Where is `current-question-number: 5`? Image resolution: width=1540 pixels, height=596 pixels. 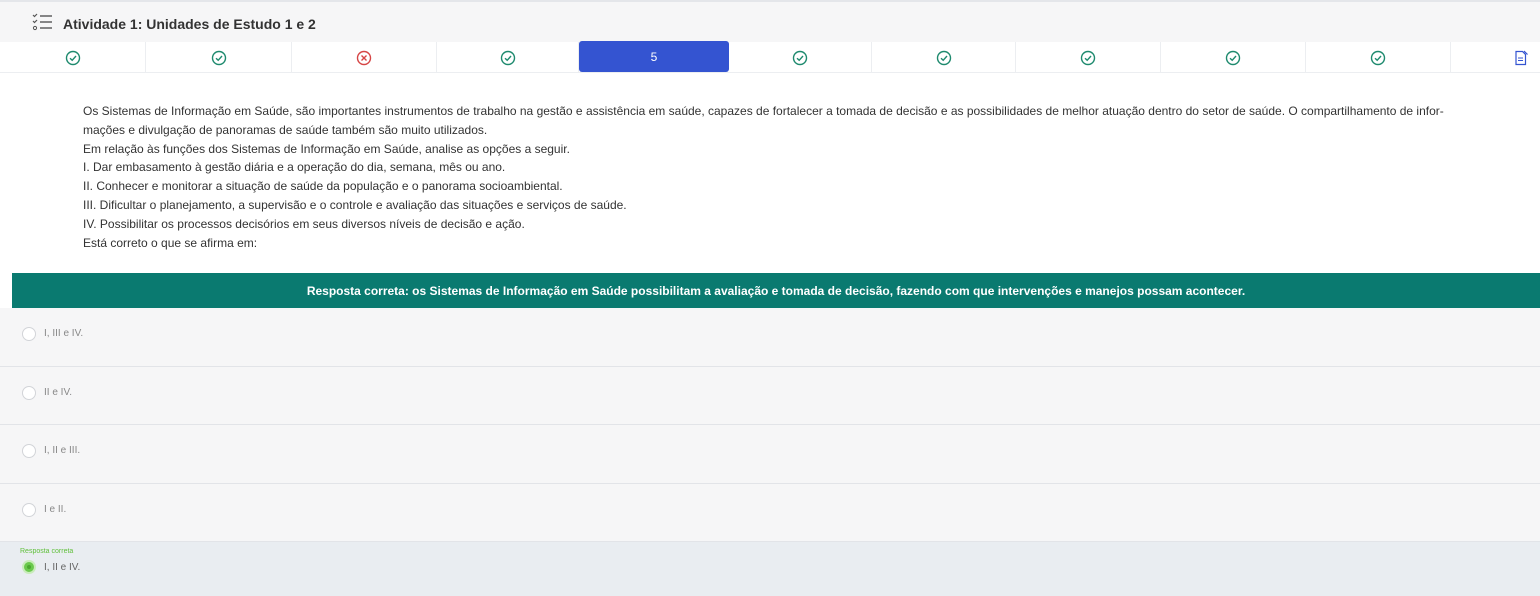
current-question-number: 5 is located at coordinates (654, 56).